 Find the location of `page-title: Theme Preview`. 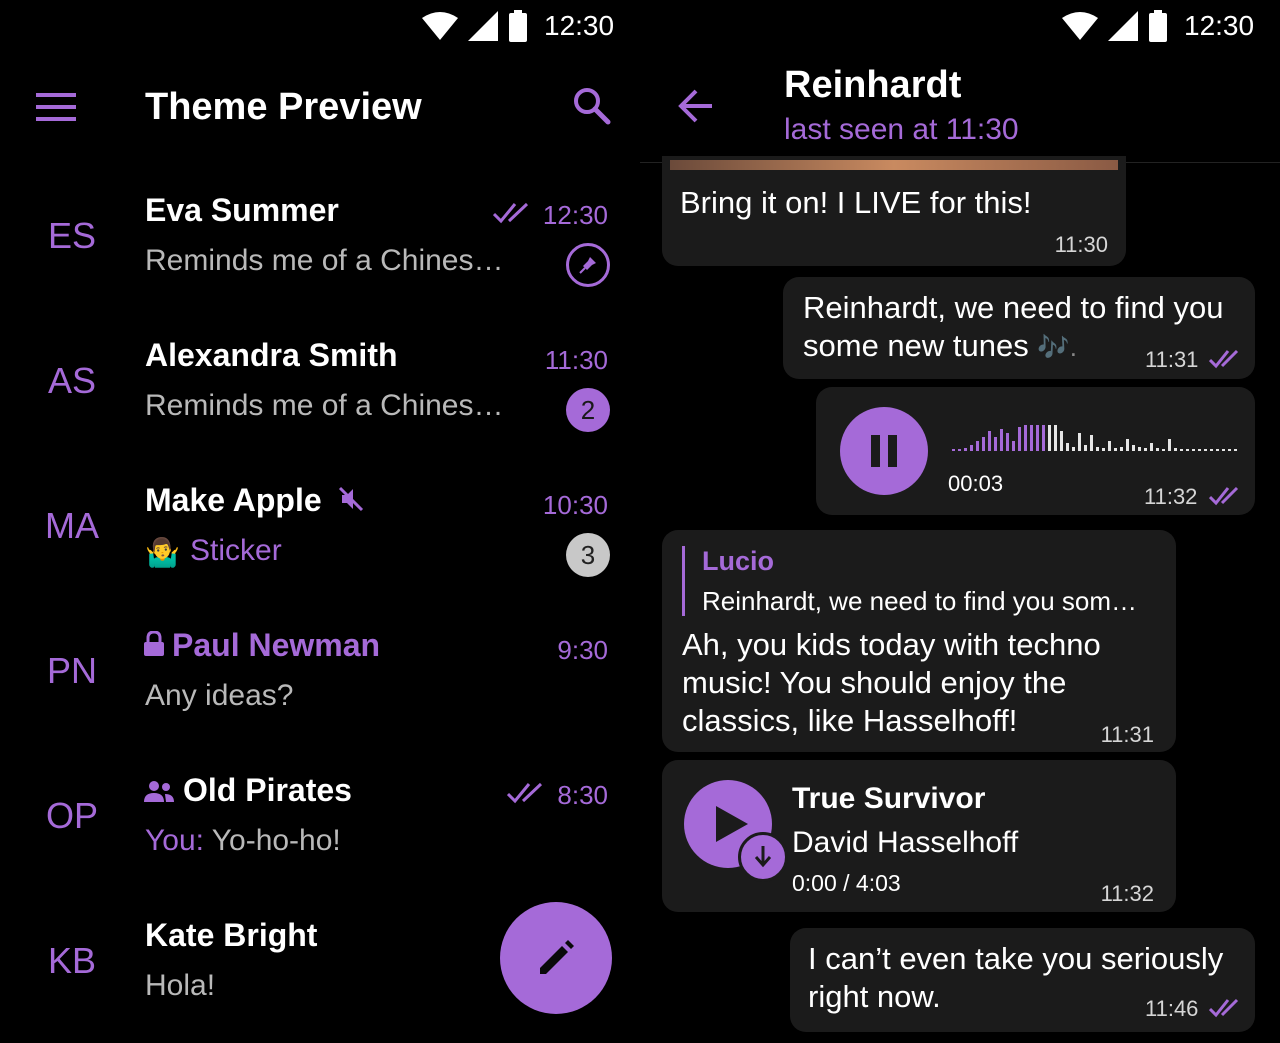

page-title: Theme Preview is located at coordinates (283, 107).